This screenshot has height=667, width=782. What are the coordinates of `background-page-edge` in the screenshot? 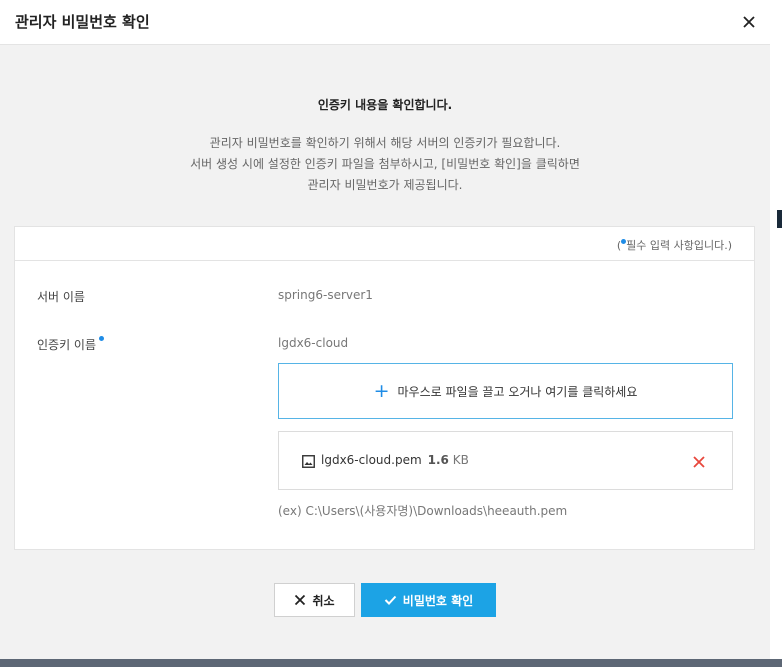 It's located at (776, 333).